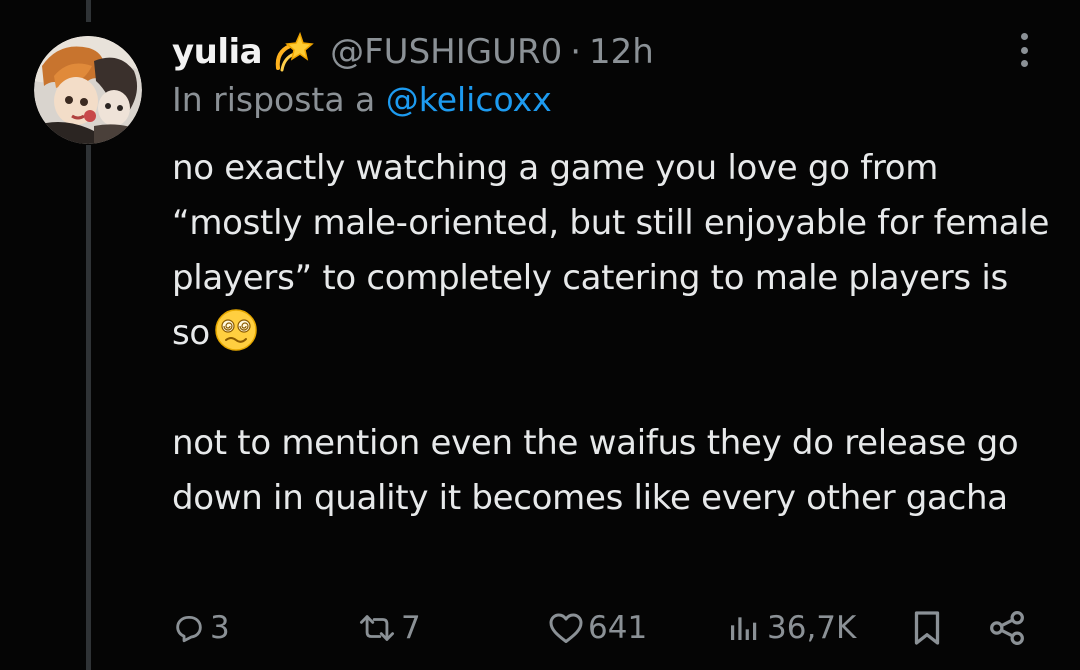 The height and width of the screenshot is (670, 1080). I want to click on thread-line-bottom, so click(88, 407).